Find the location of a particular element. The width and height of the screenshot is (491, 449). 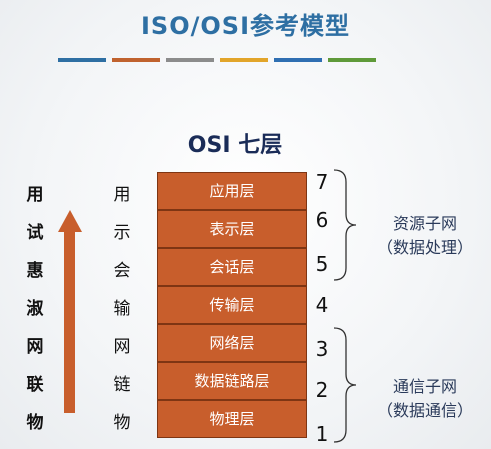

mid-char: 用 is located at coordinates (122, 195).